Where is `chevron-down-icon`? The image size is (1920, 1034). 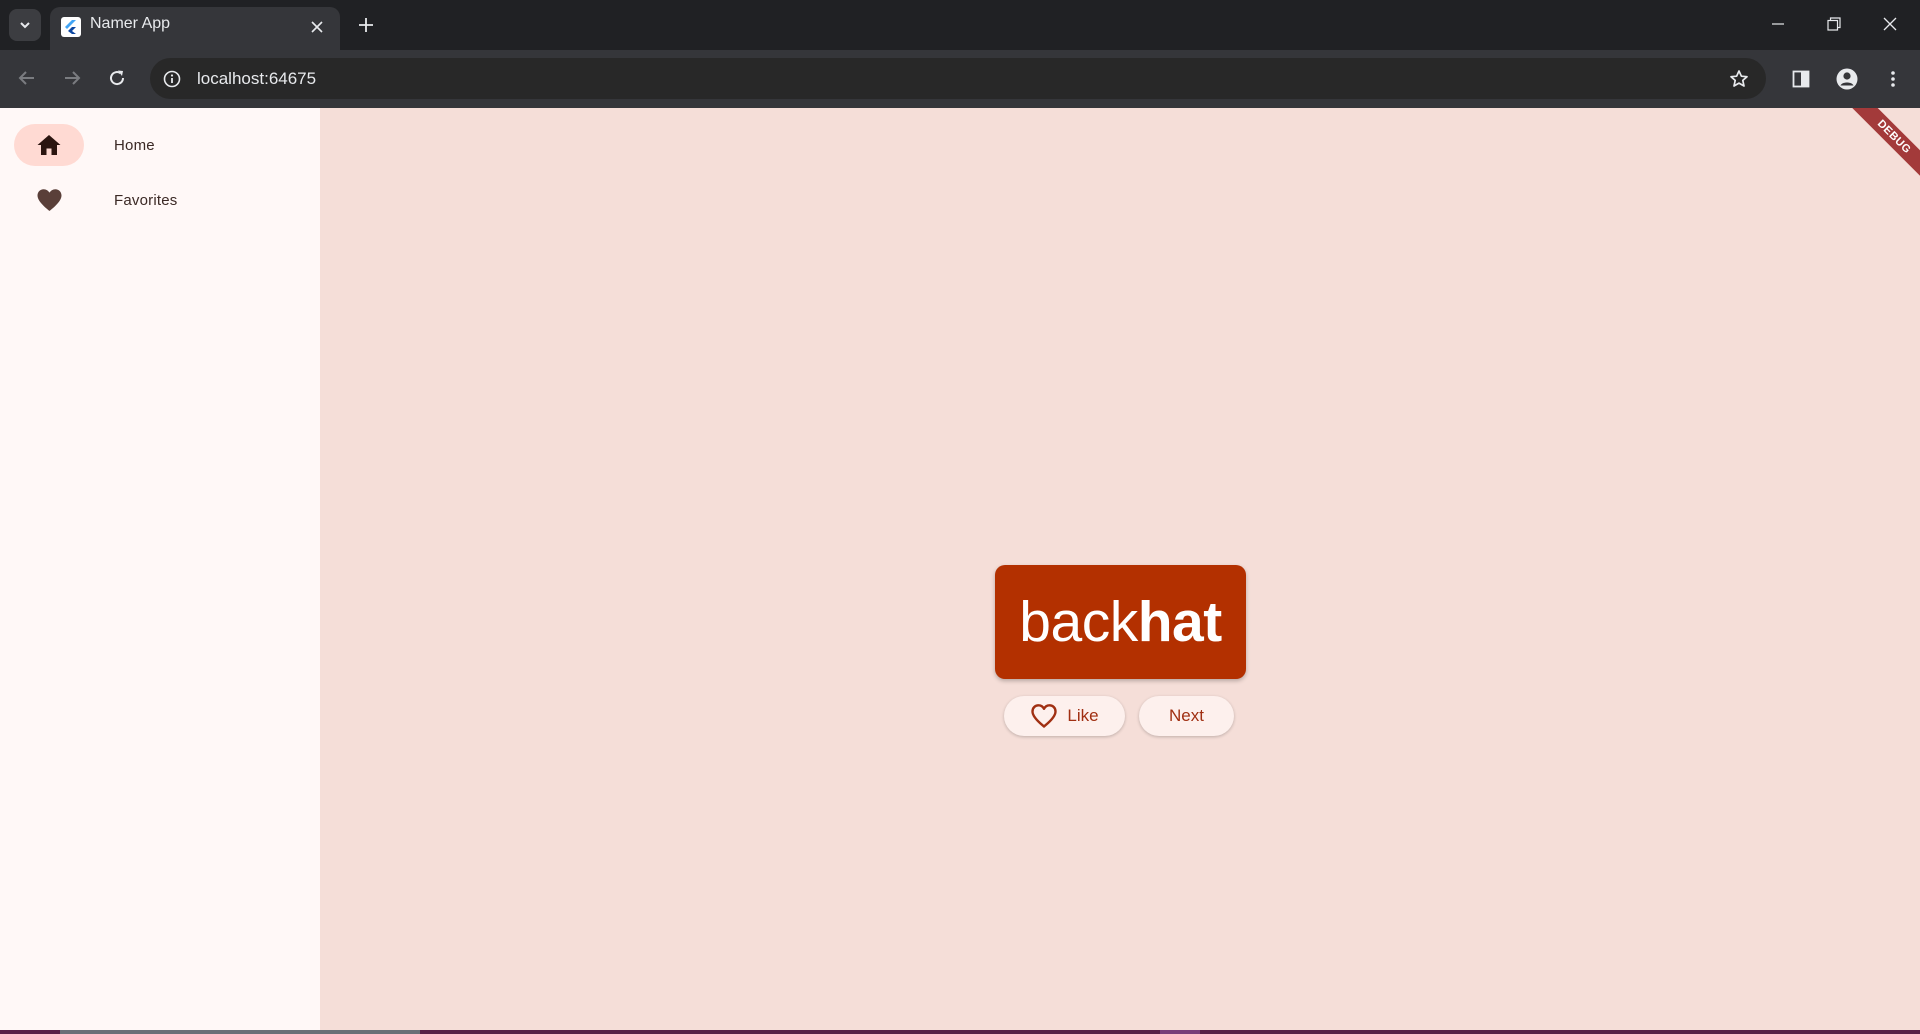
chevron-down-icon is located at coordinates (25, 25).